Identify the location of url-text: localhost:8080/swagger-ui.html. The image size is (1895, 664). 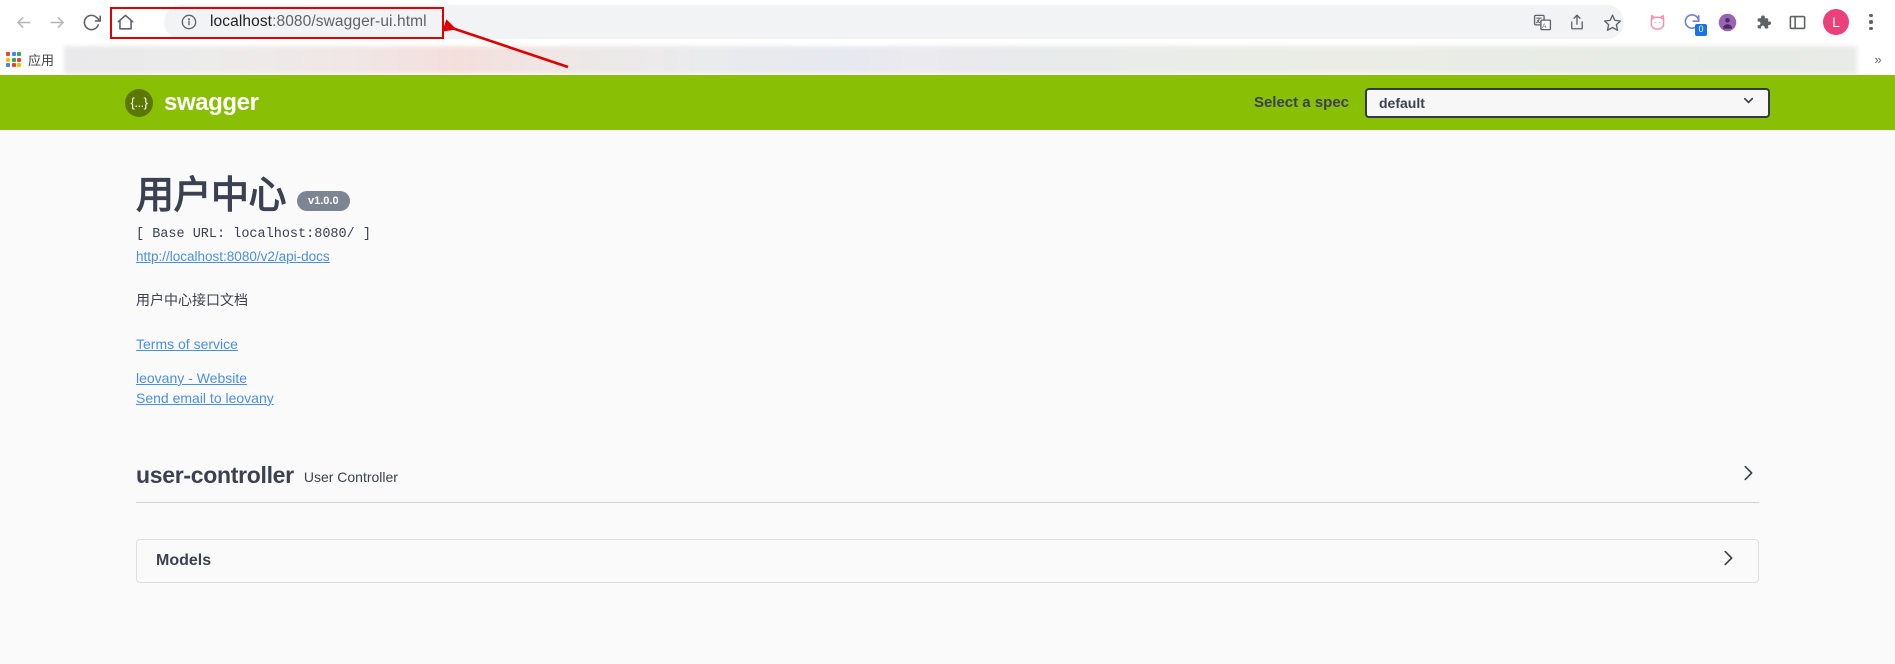
(318, 22).